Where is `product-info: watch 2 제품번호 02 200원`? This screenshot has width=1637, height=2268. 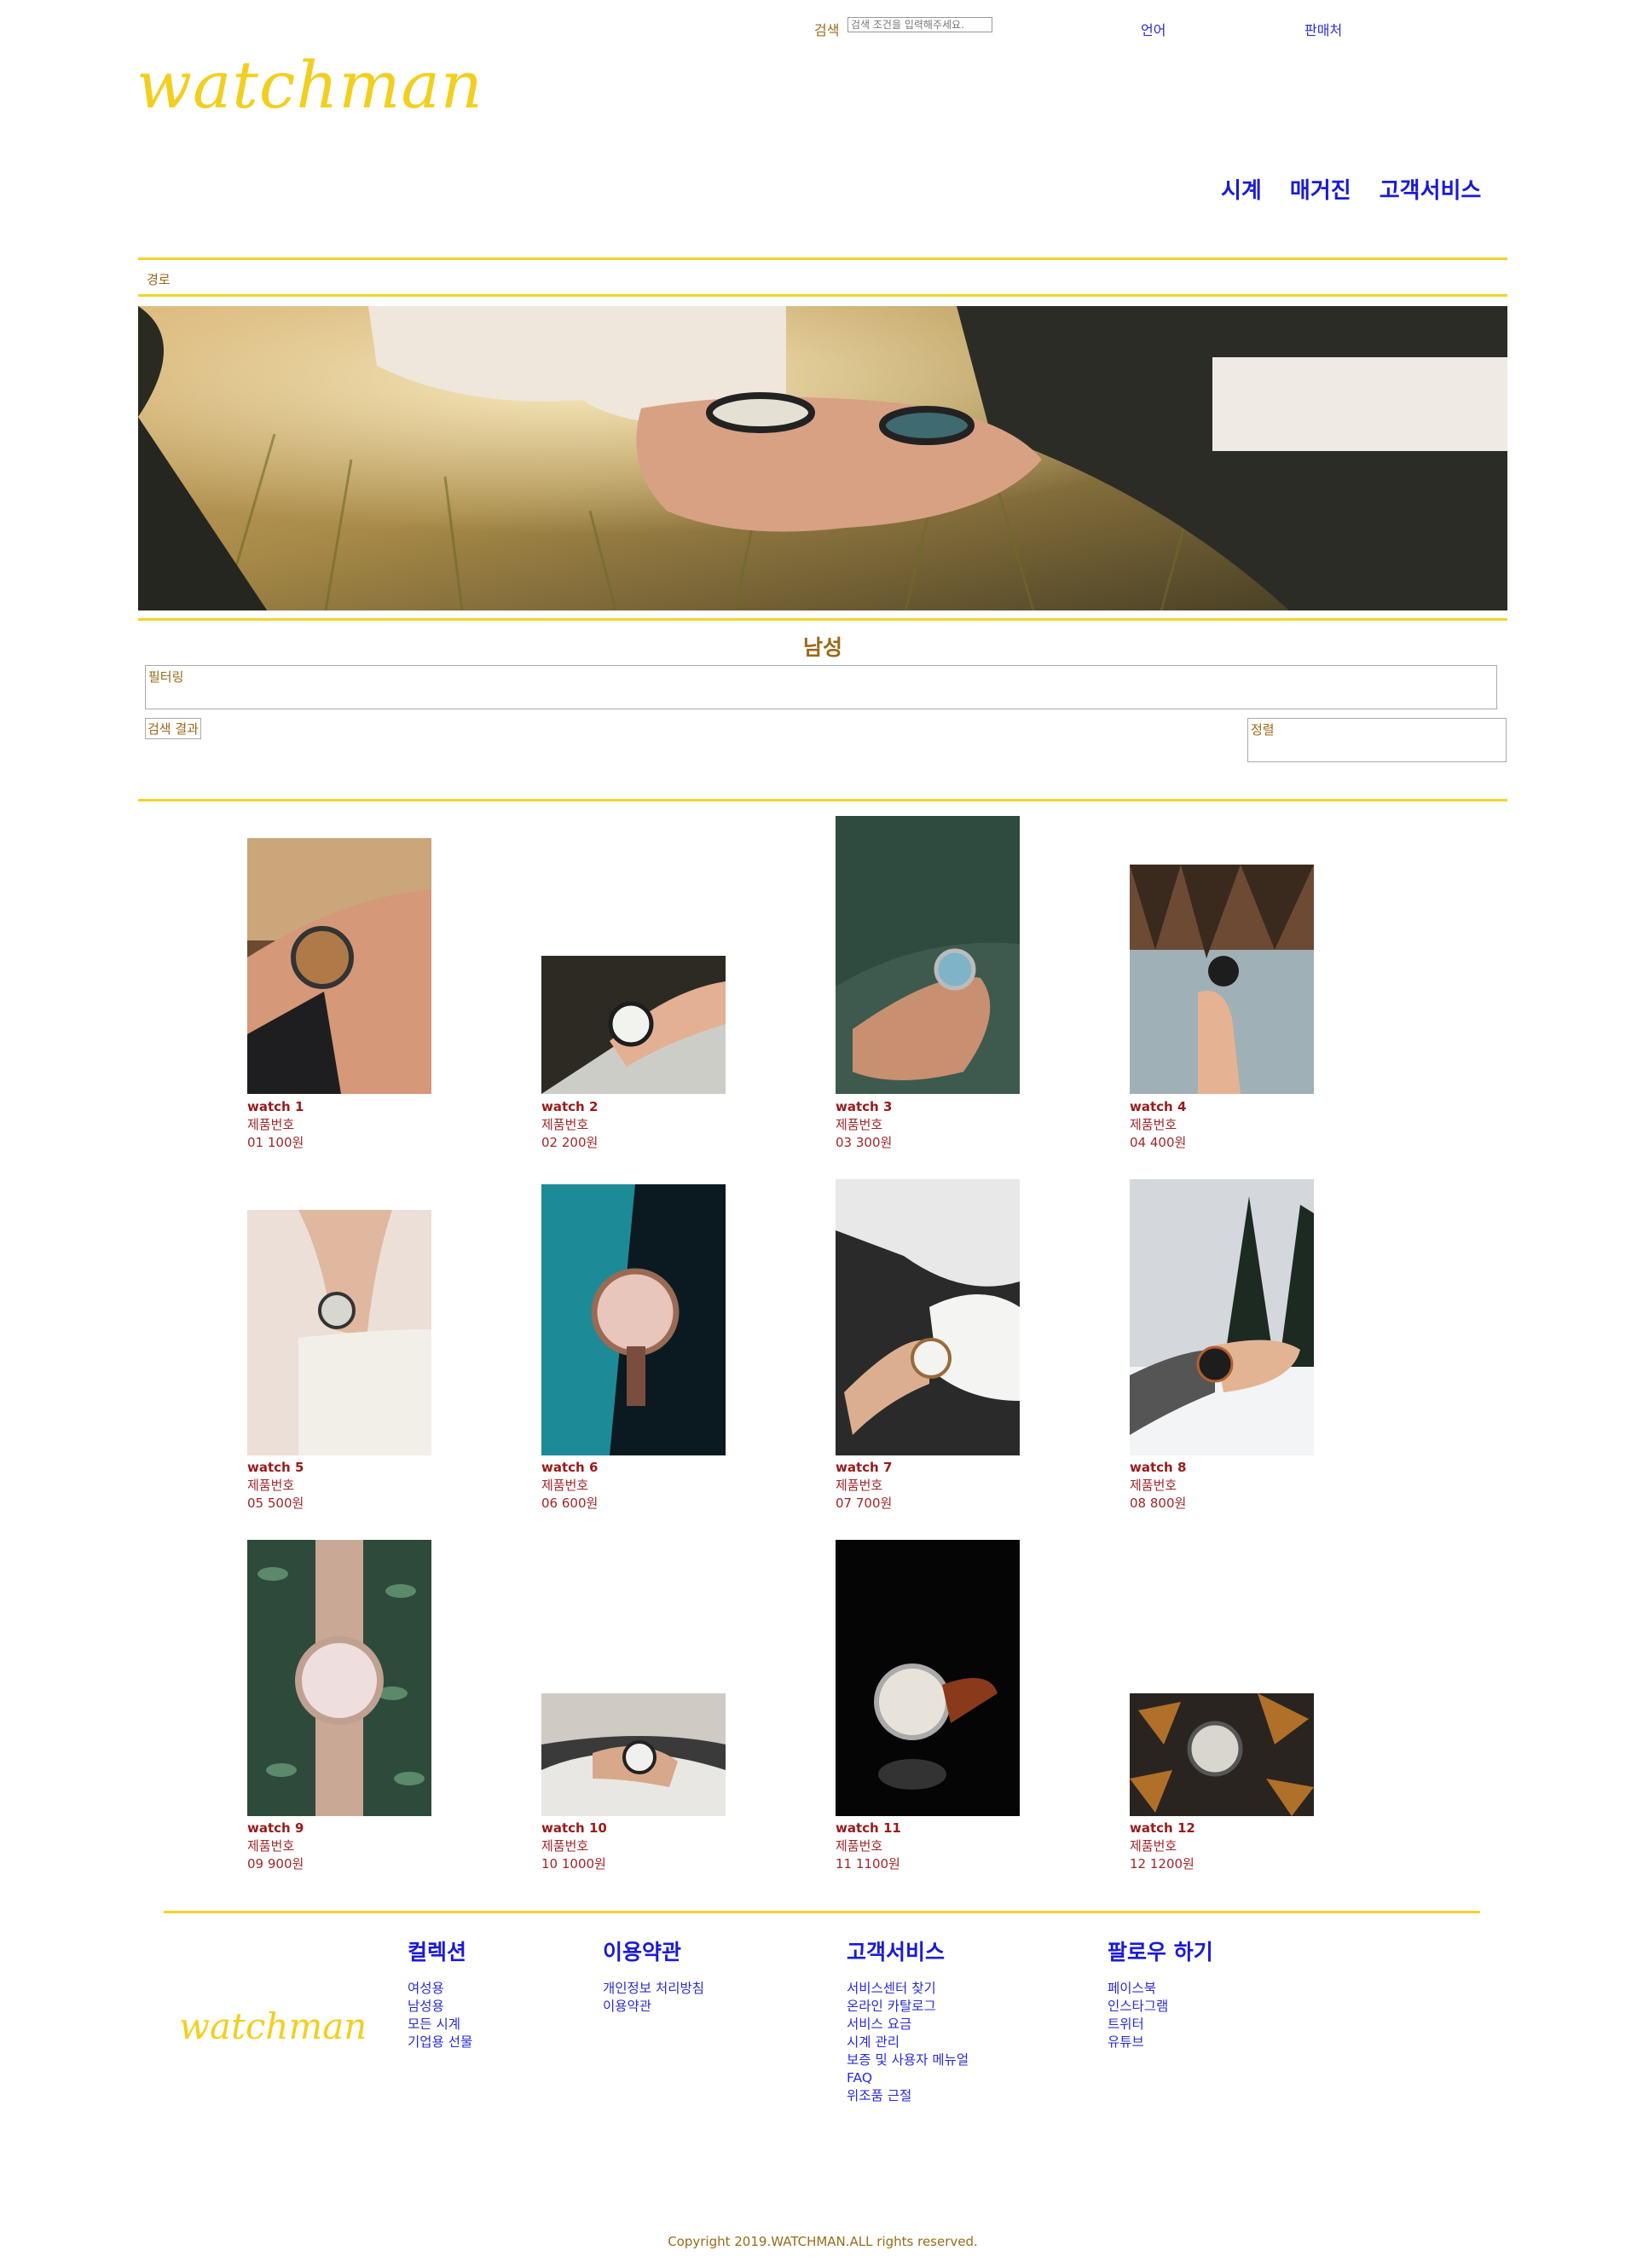
product-info: watch 2 제품번호 02 200원 is located at coordinates (569, 1125).